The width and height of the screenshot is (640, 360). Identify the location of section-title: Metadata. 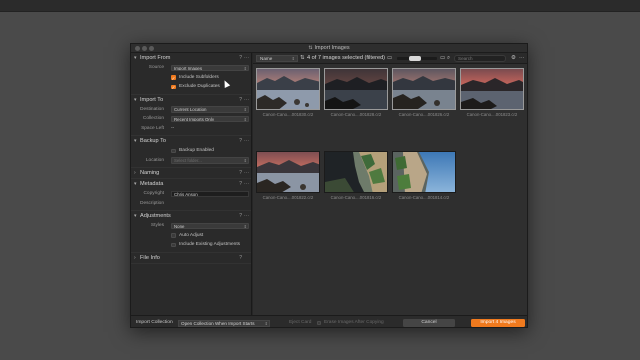
(152, 184).